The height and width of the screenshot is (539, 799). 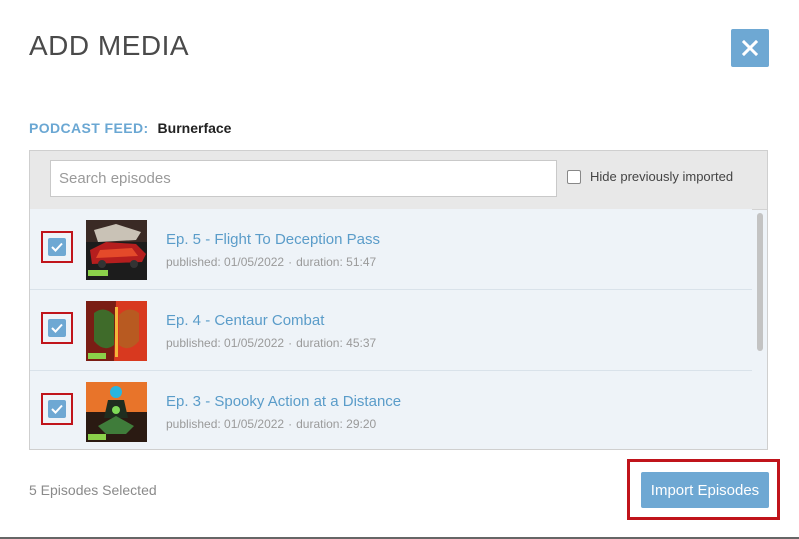 I want to click on hide-previously-imported-toggle: Hide previously imported, so click(x=650, y=176).